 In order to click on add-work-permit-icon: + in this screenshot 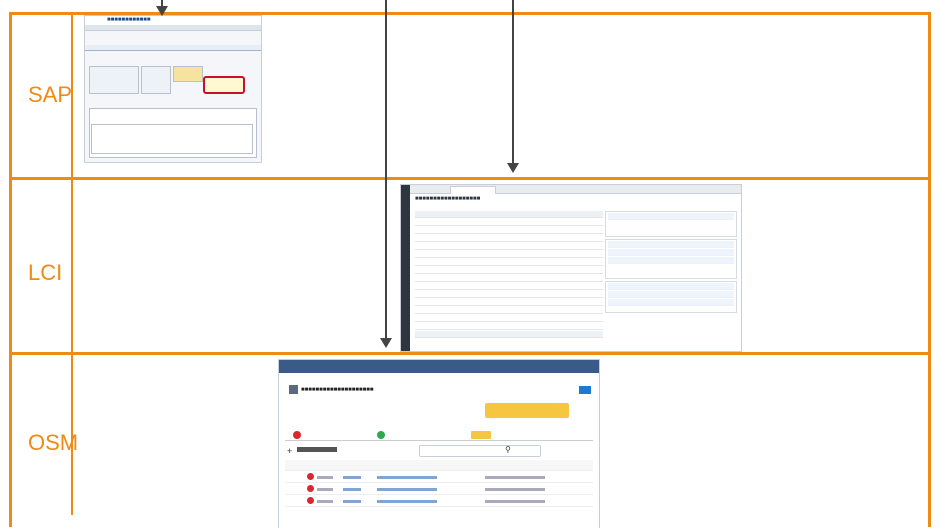, I will do `click(289, 451)`.